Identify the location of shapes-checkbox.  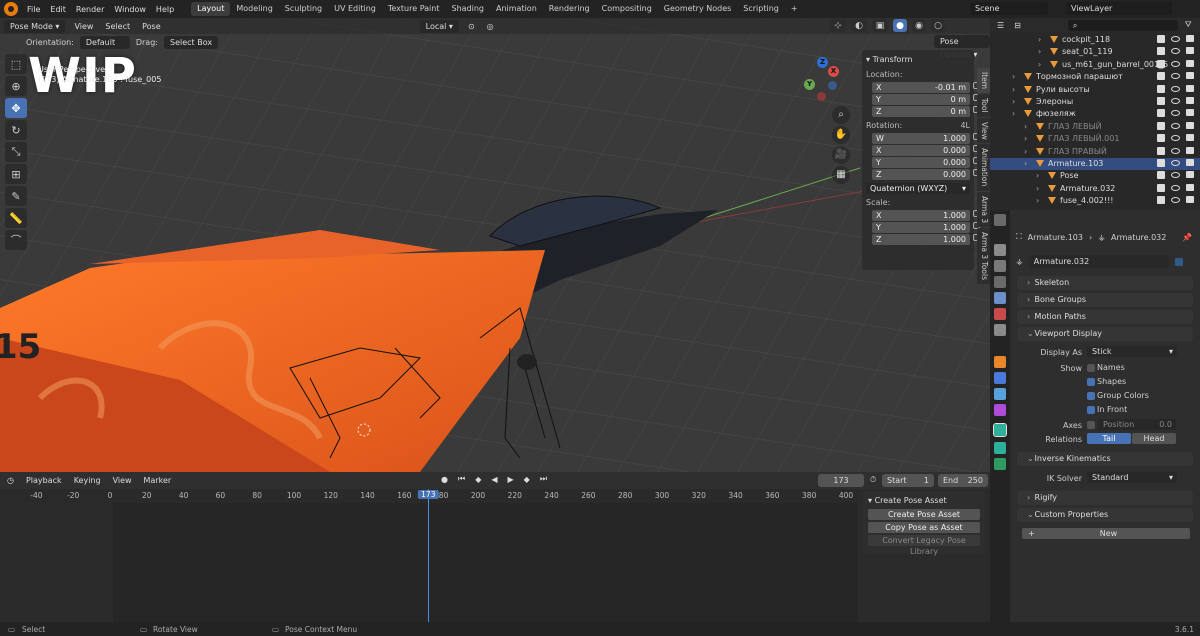
(1091, 382).